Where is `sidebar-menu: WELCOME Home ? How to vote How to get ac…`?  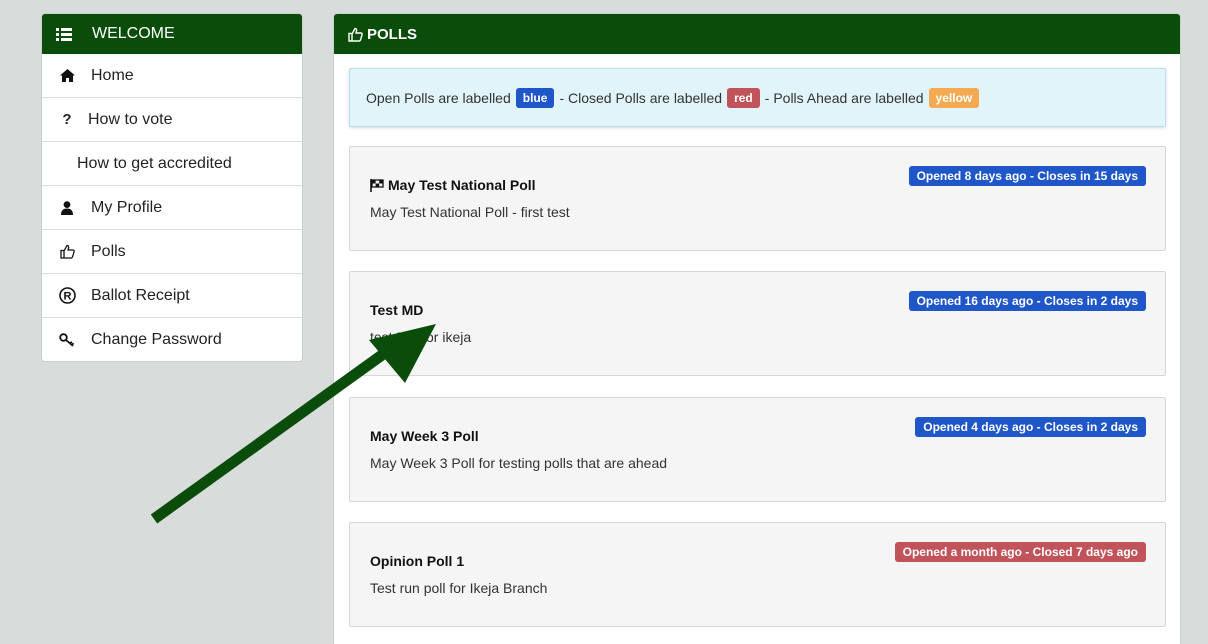 sidebar-menu: WELCOME Home ? How to vote How to get ac… is located at coordinates (172, 187).